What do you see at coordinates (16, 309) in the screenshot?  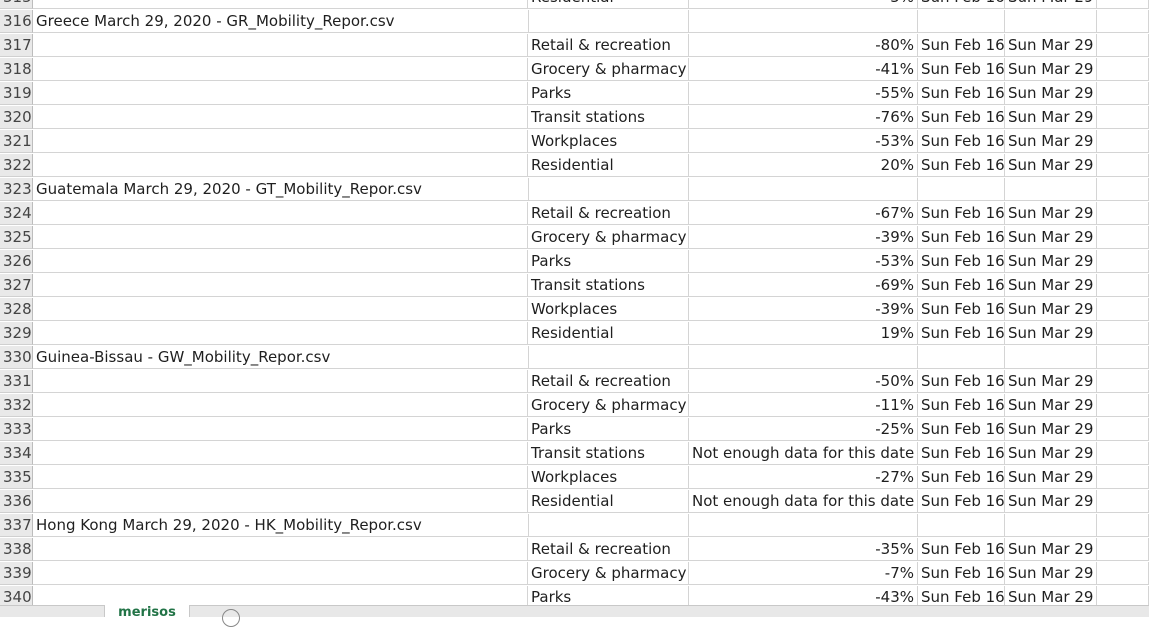 I see `row-header: 328` at bounding box center [16, 309].